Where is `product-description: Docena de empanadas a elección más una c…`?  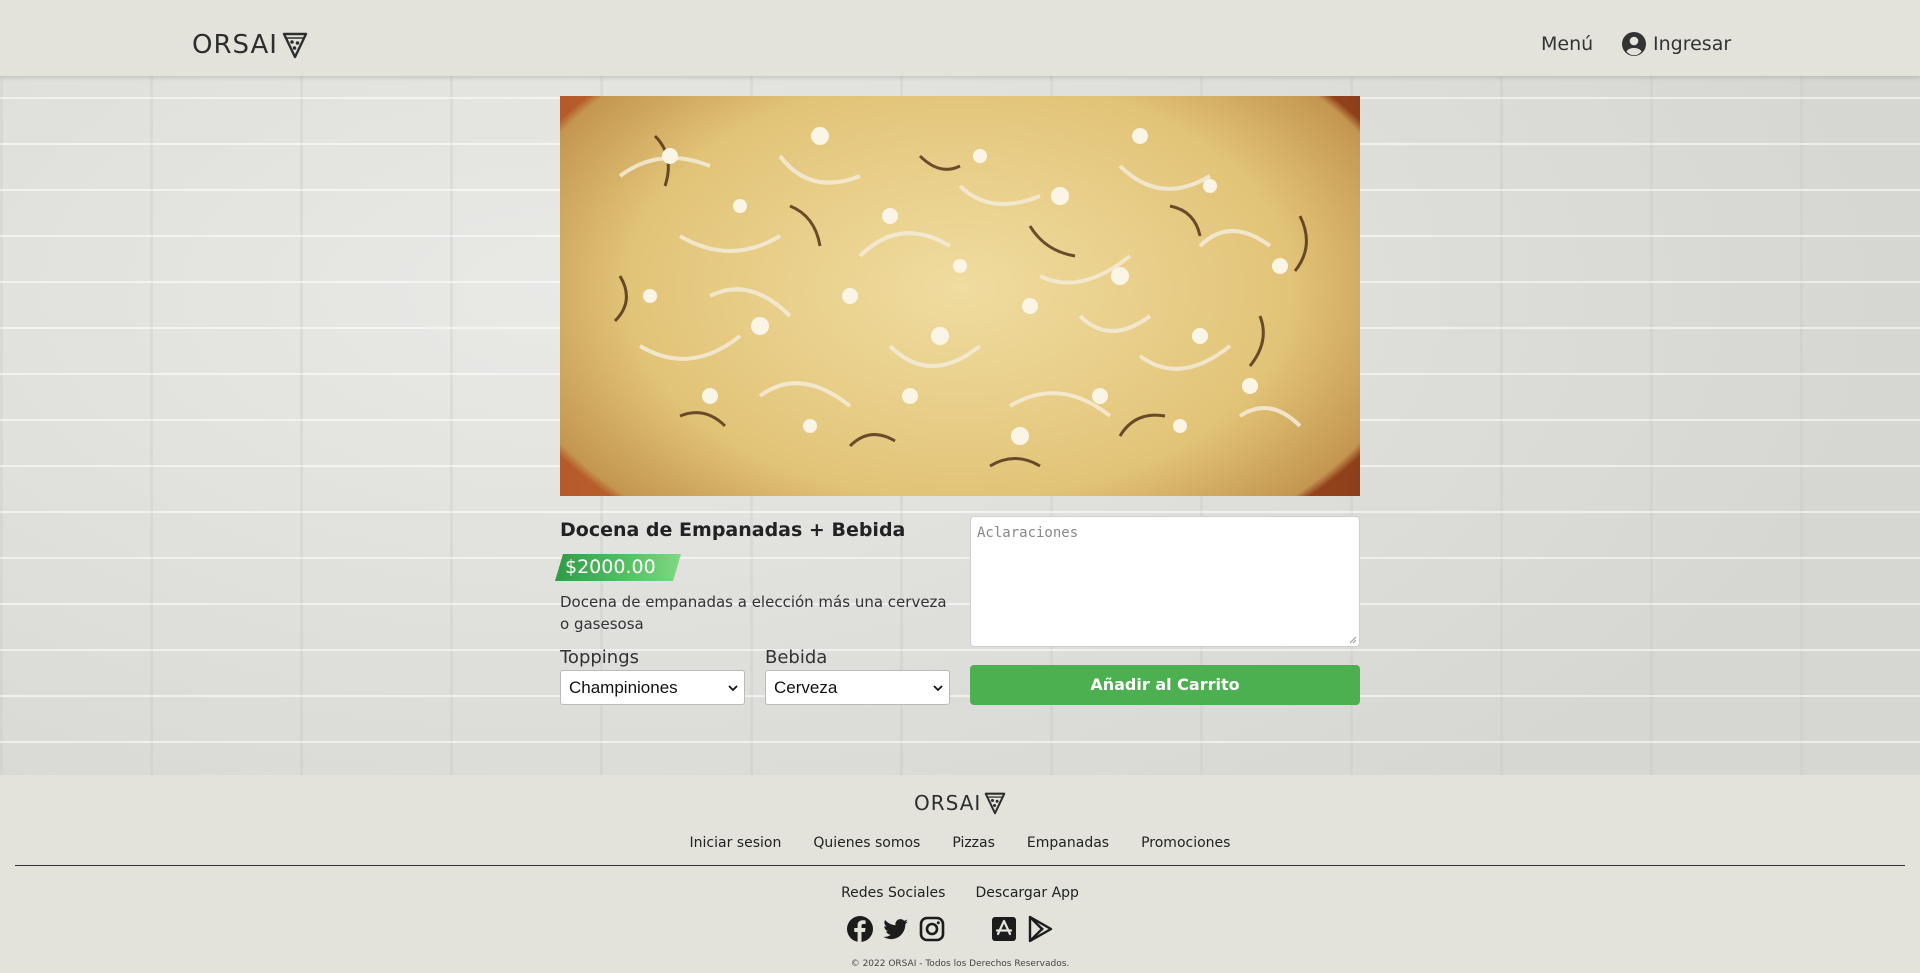 product-description: Docena de empanadas a elección más una c… is located at coordinates (753, 613).